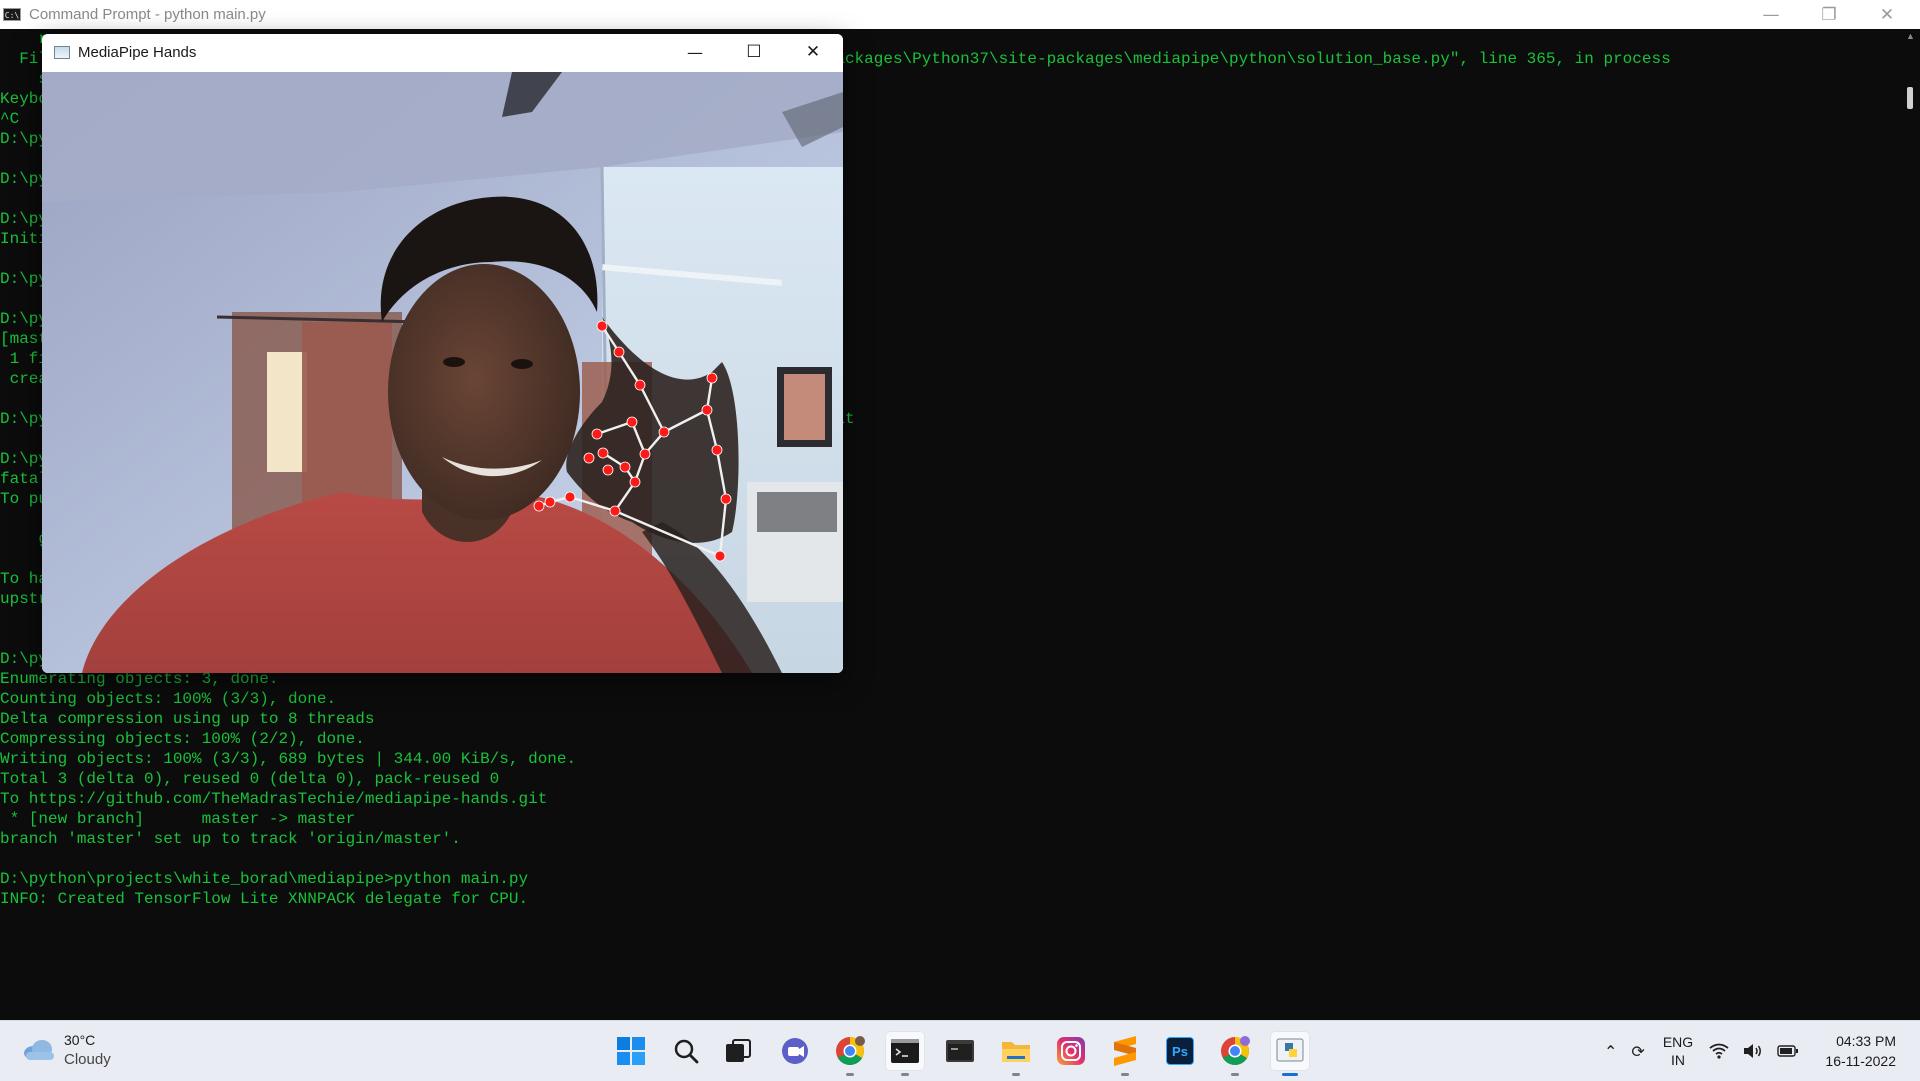  What do you see at coordinates (1677, 1060) in the screenshot?
I see `region-code: IN` at bounding box center [1677, 1060].